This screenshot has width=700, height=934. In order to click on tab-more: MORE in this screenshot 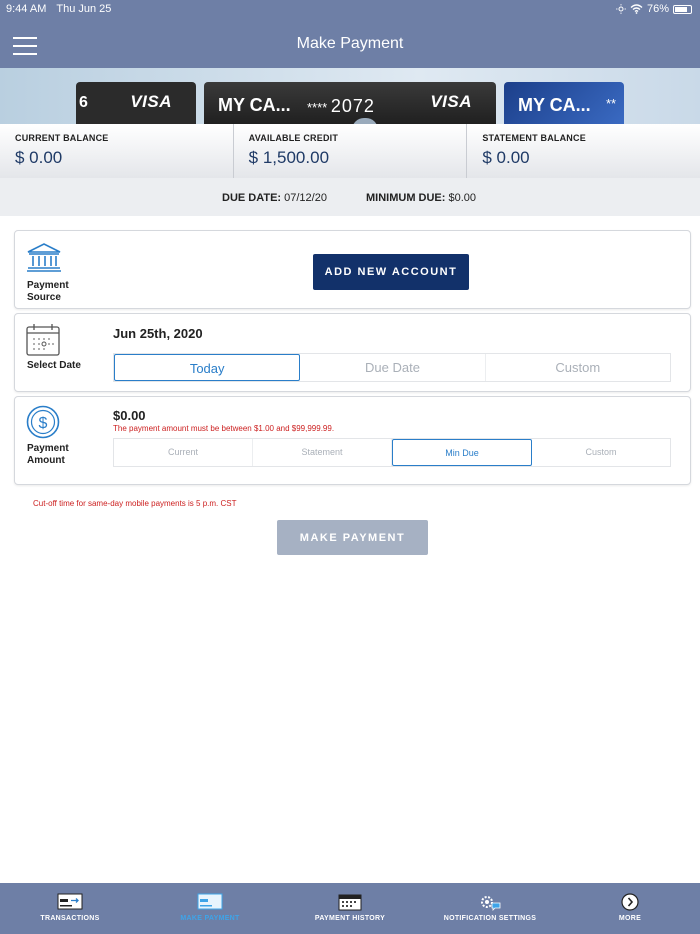, I will do `click(630, 908)`.